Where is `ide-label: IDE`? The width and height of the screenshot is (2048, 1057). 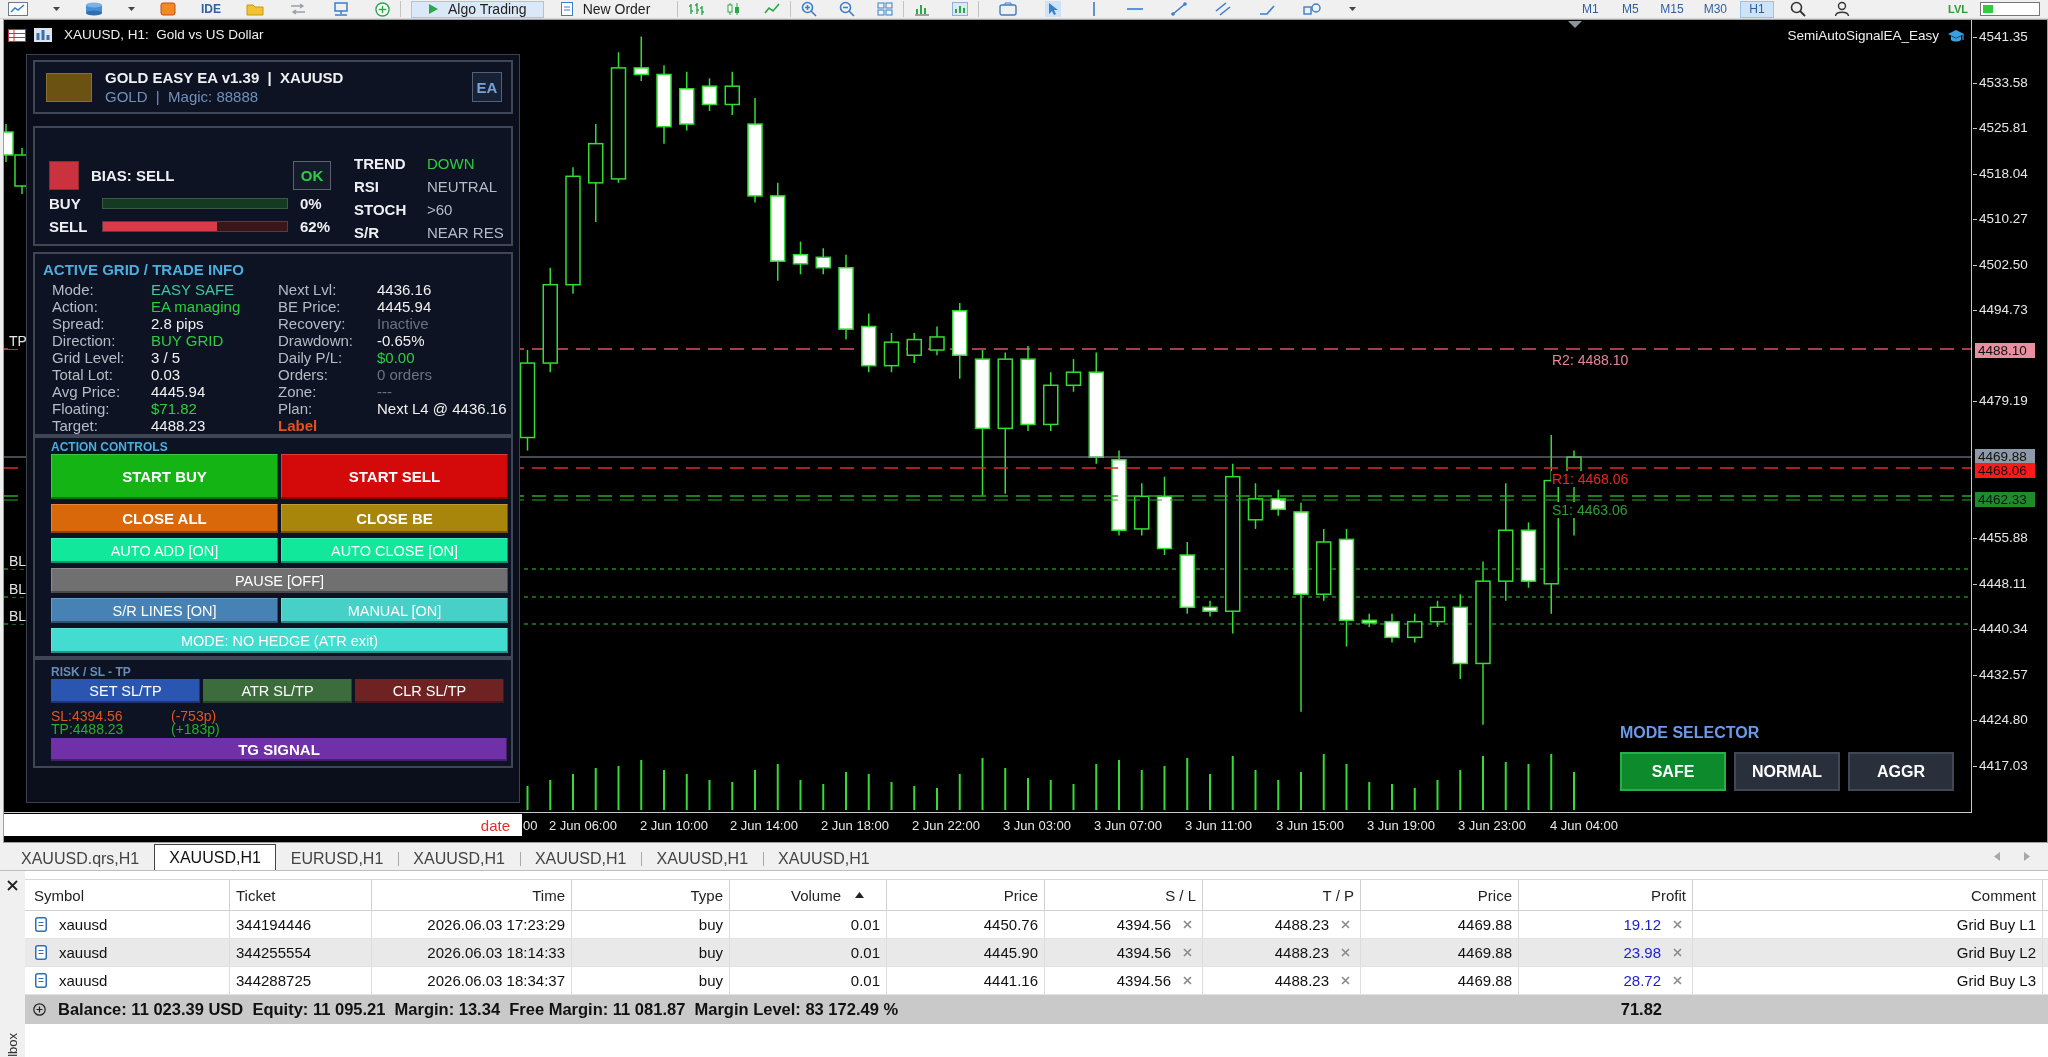 ide-label: IDE is located at coordinates (211, 9).